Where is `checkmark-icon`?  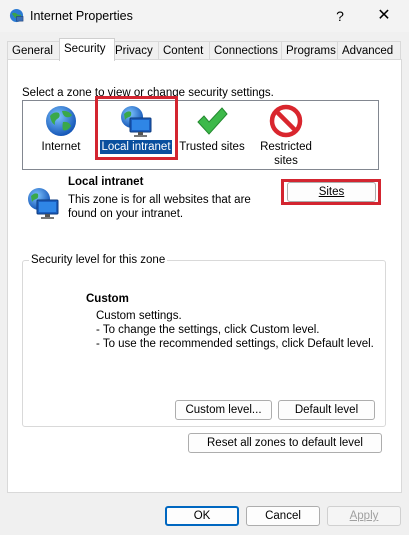
checkmark-icon is located at coordinates (212, 121).